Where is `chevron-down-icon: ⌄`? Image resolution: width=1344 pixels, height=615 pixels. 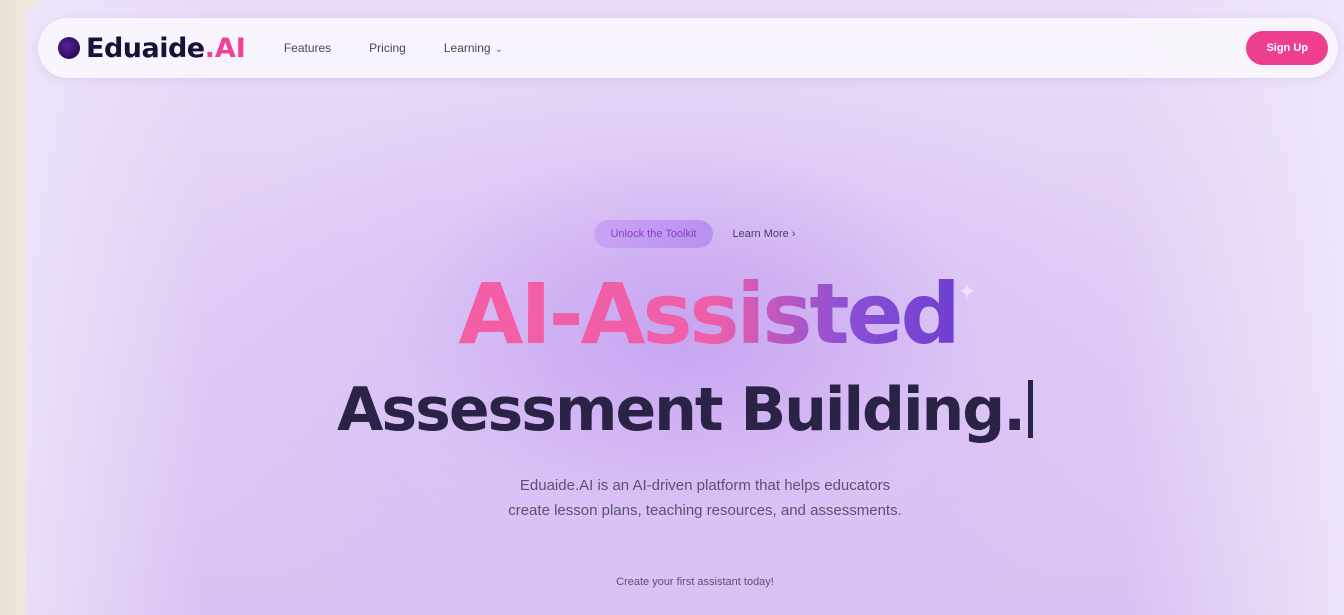
chevron-down-icon: ⌄ is located at coordinates (498, 49).